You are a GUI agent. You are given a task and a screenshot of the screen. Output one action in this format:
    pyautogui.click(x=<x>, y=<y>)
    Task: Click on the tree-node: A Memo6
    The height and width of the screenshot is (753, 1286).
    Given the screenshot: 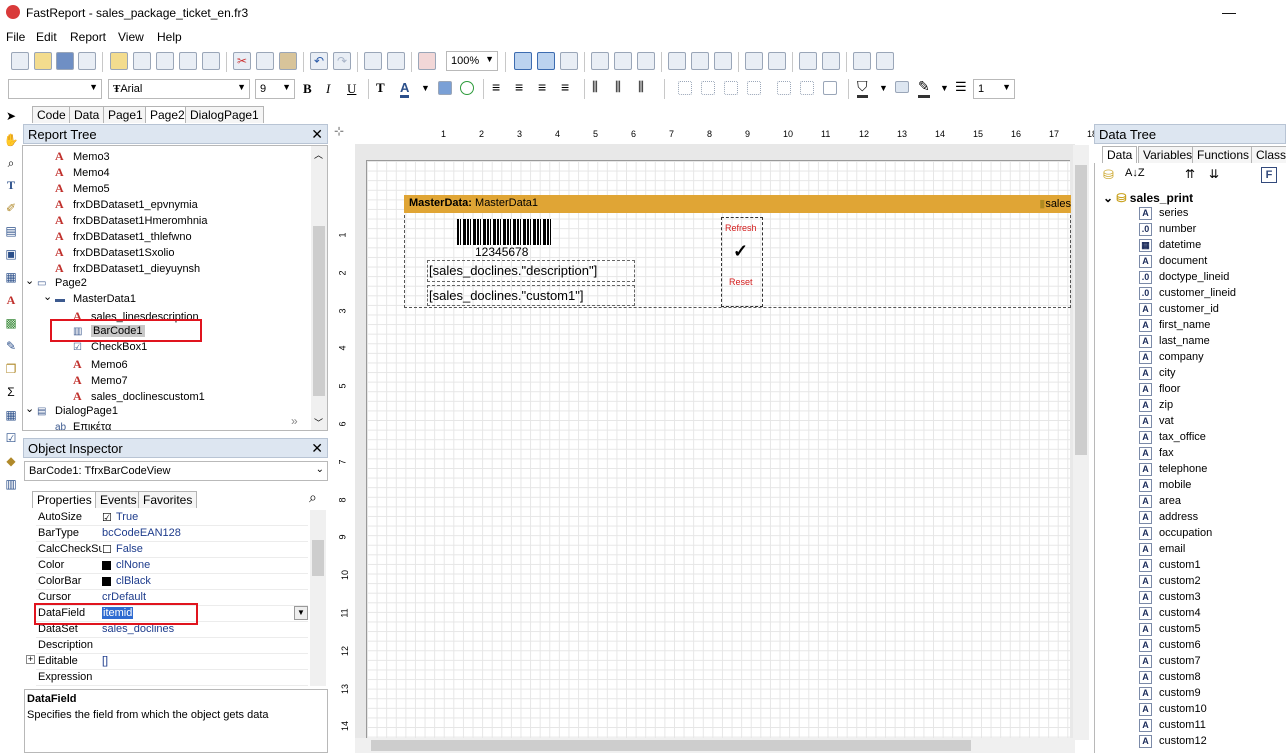 What is the action you would take?
    pyautogui.click(x=100, y=364)
    